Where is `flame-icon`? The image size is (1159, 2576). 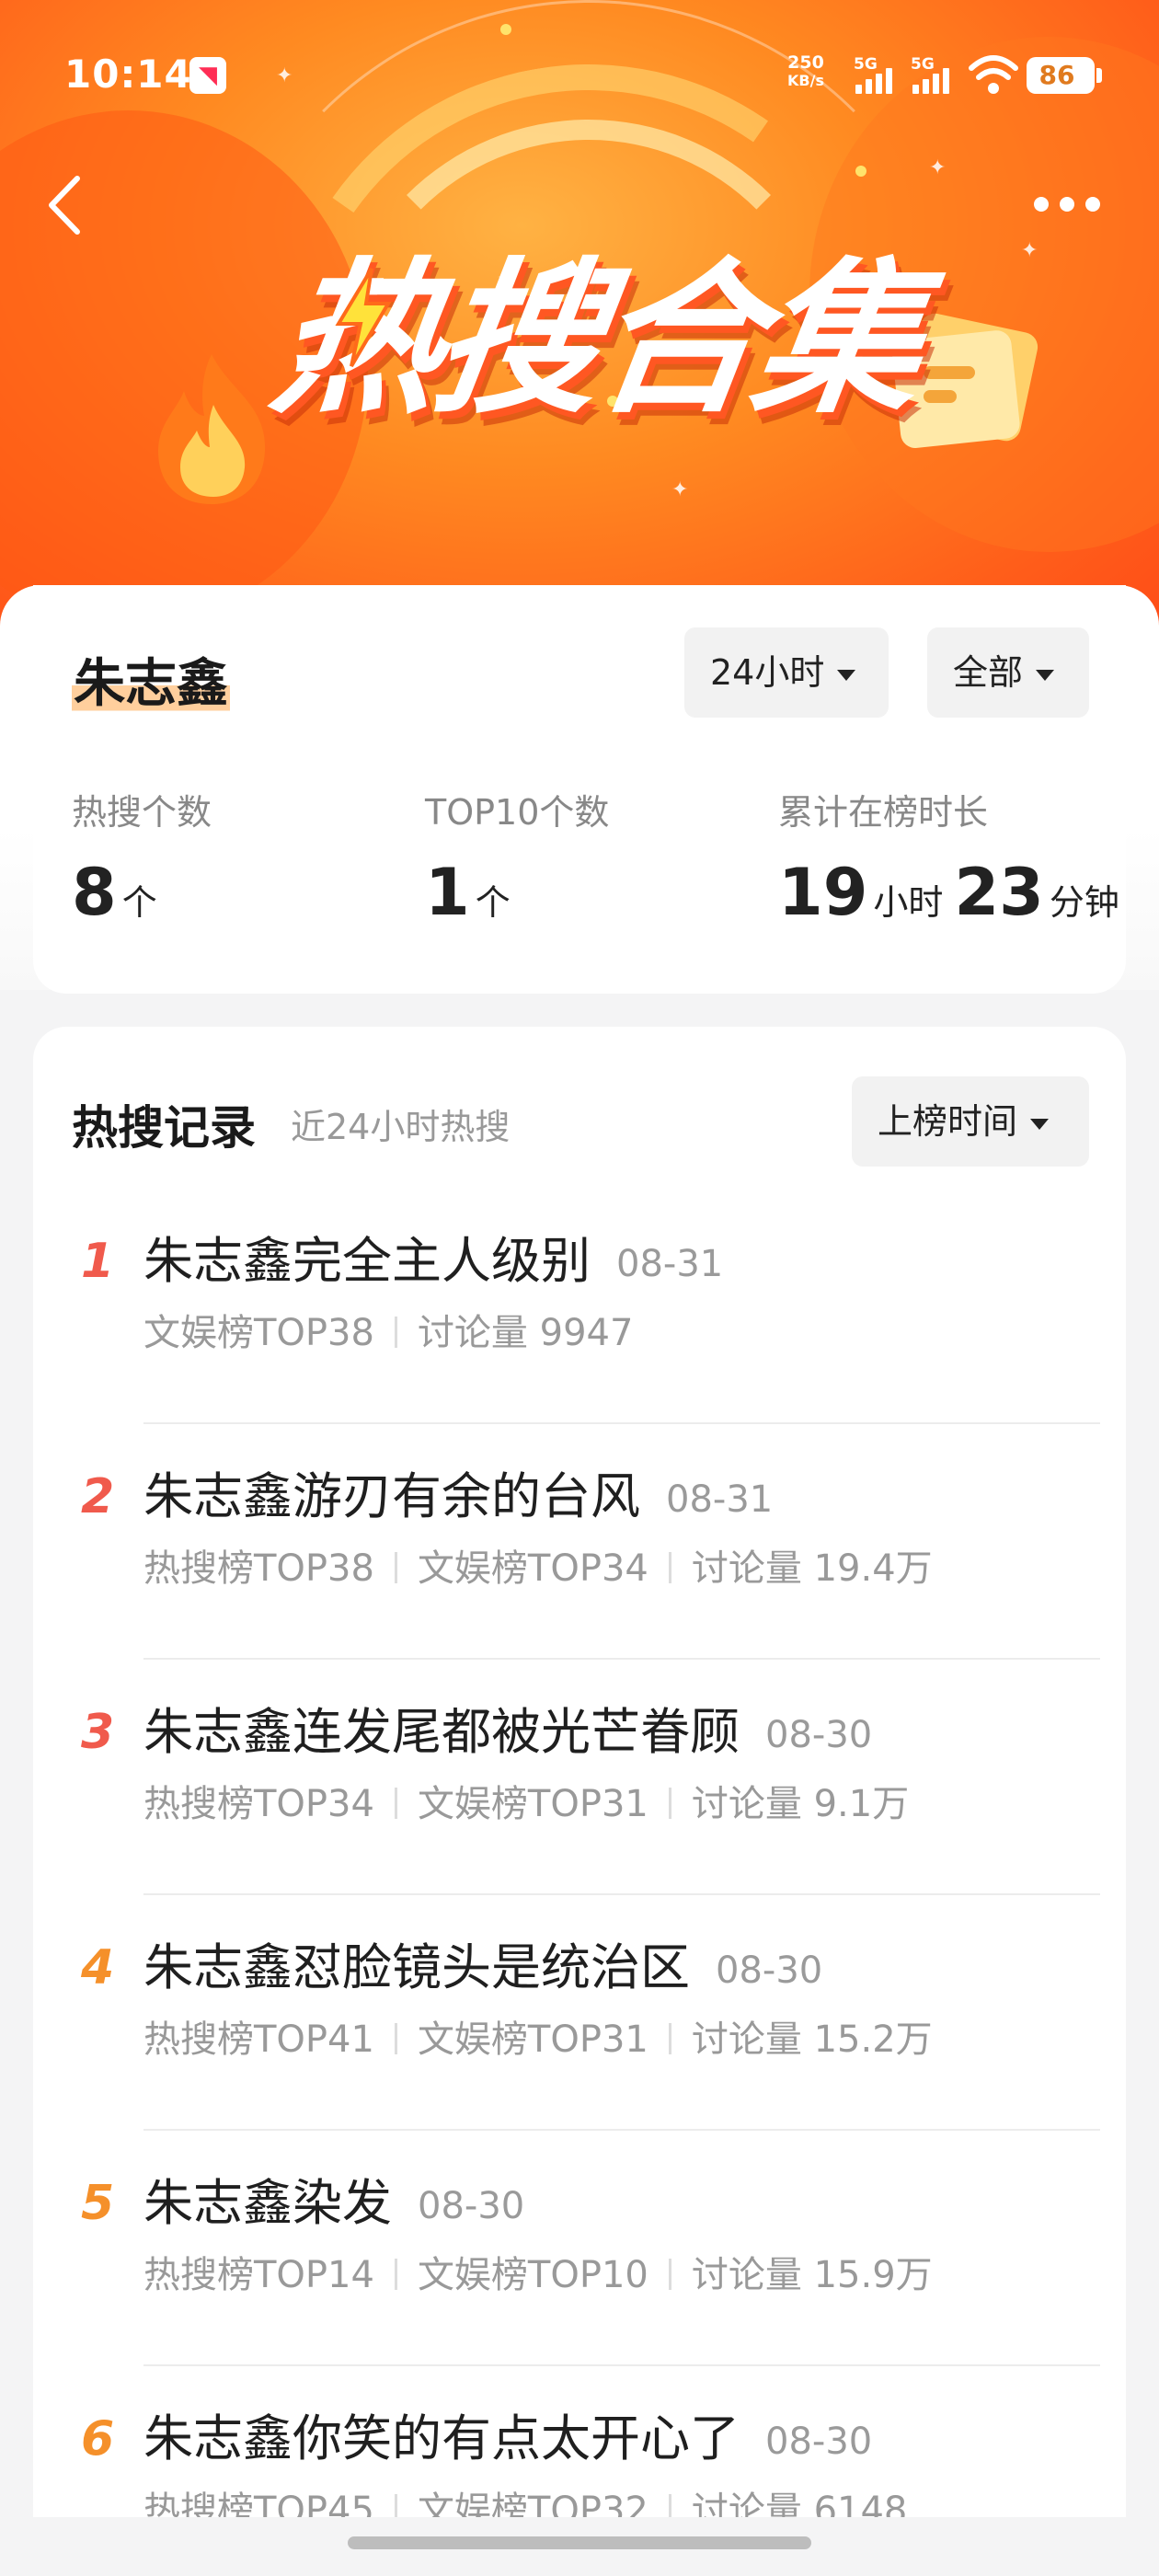 flame-icon is located at coordinates (212, 429).